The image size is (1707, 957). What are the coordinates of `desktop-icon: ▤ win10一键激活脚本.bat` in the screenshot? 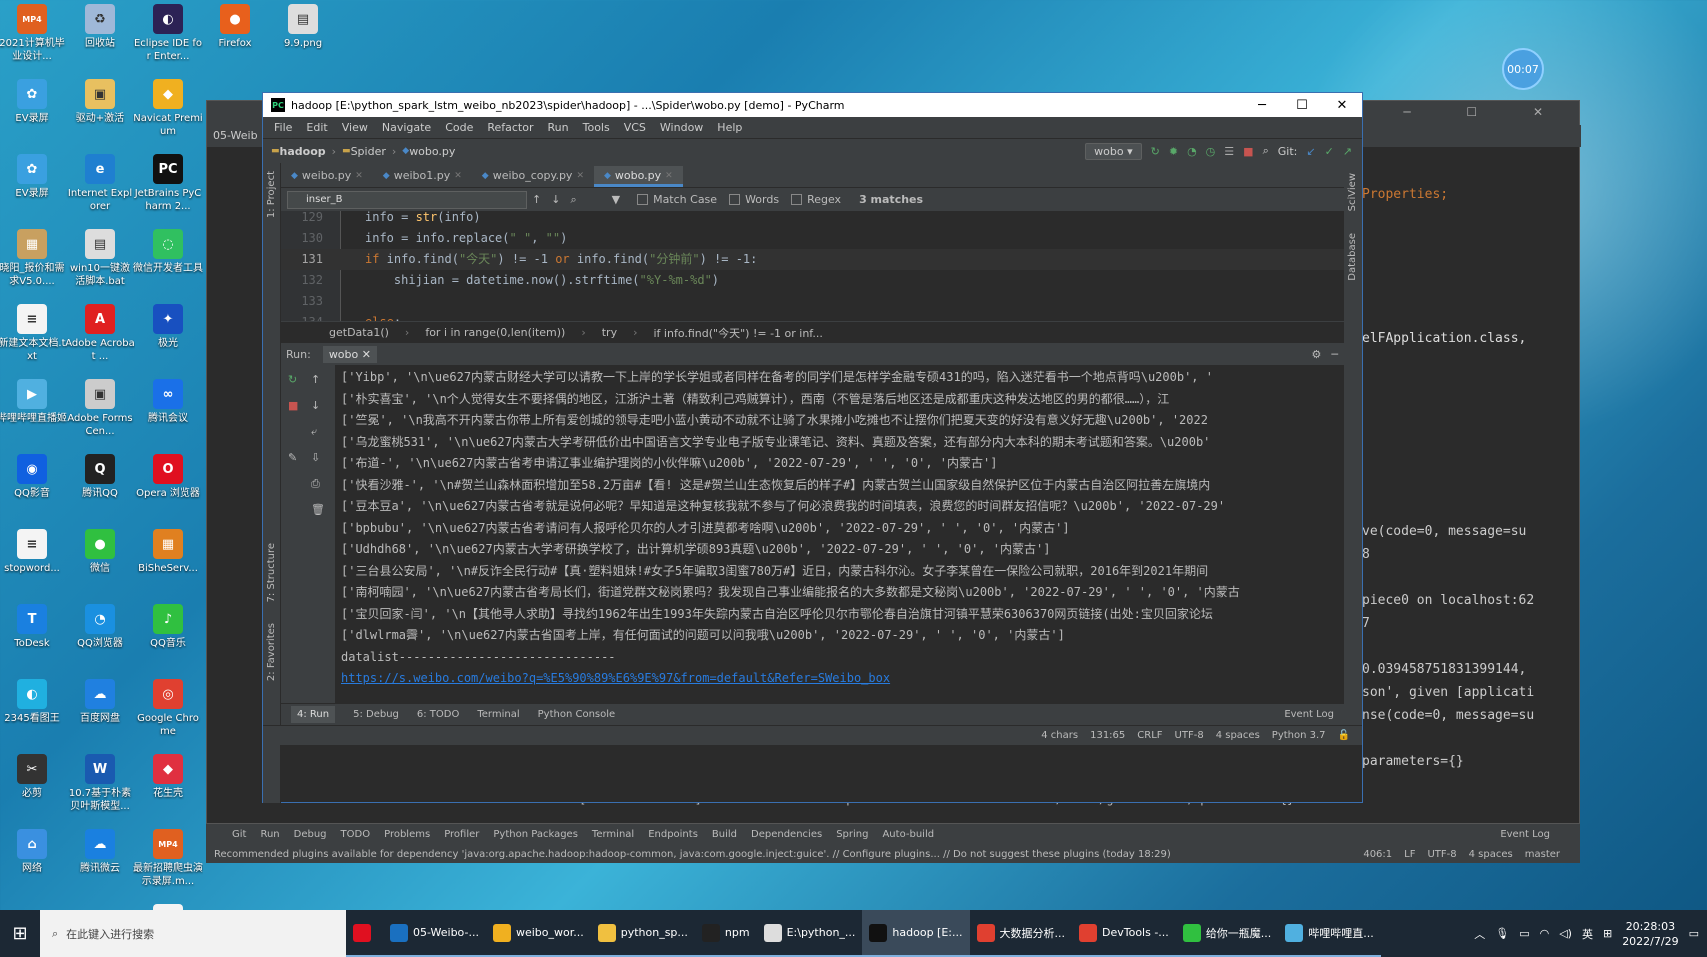 It's located at (100, 256).